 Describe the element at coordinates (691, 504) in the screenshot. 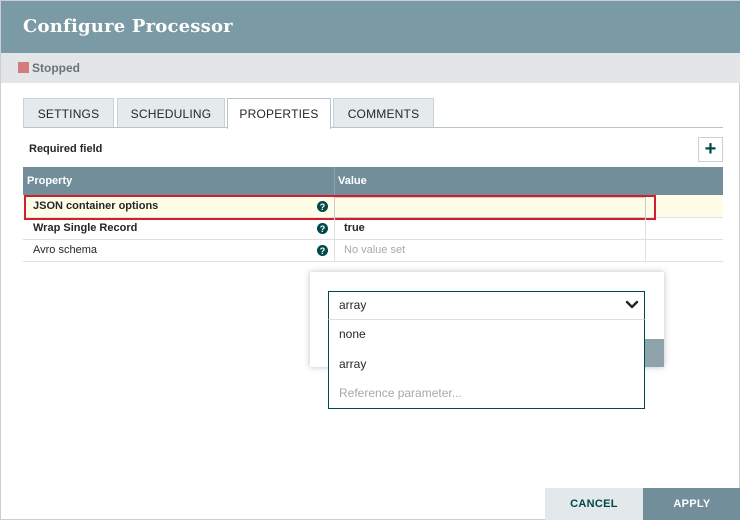

I see `apply-button: APPLY` at that location.